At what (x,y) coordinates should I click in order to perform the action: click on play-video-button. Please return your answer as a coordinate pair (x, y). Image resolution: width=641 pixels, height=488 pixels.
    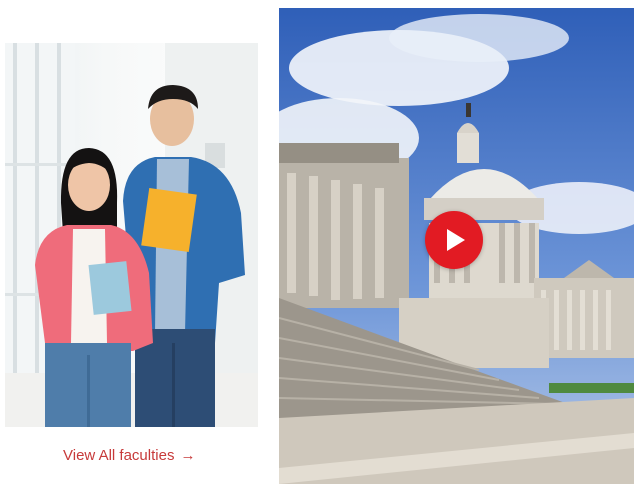
    Looking at the image, I should click on (454, 240).